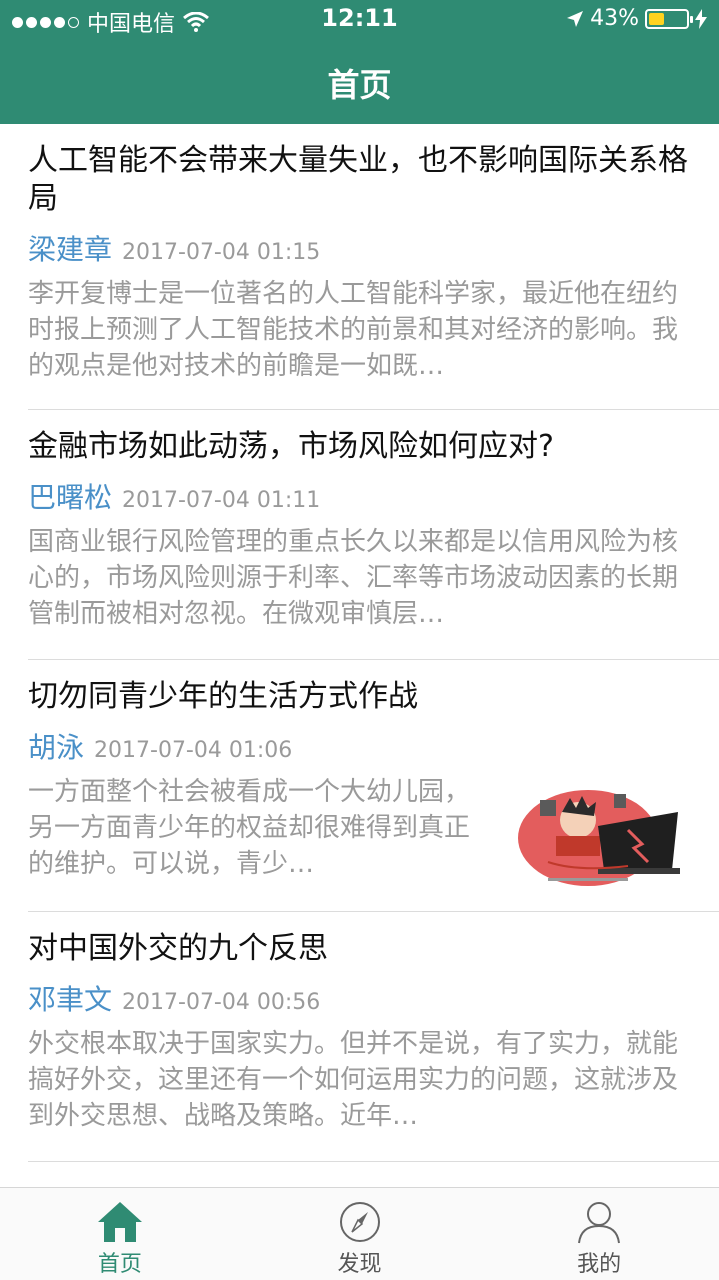  I want to click on tab-label: 发现, so click(359, 1264).